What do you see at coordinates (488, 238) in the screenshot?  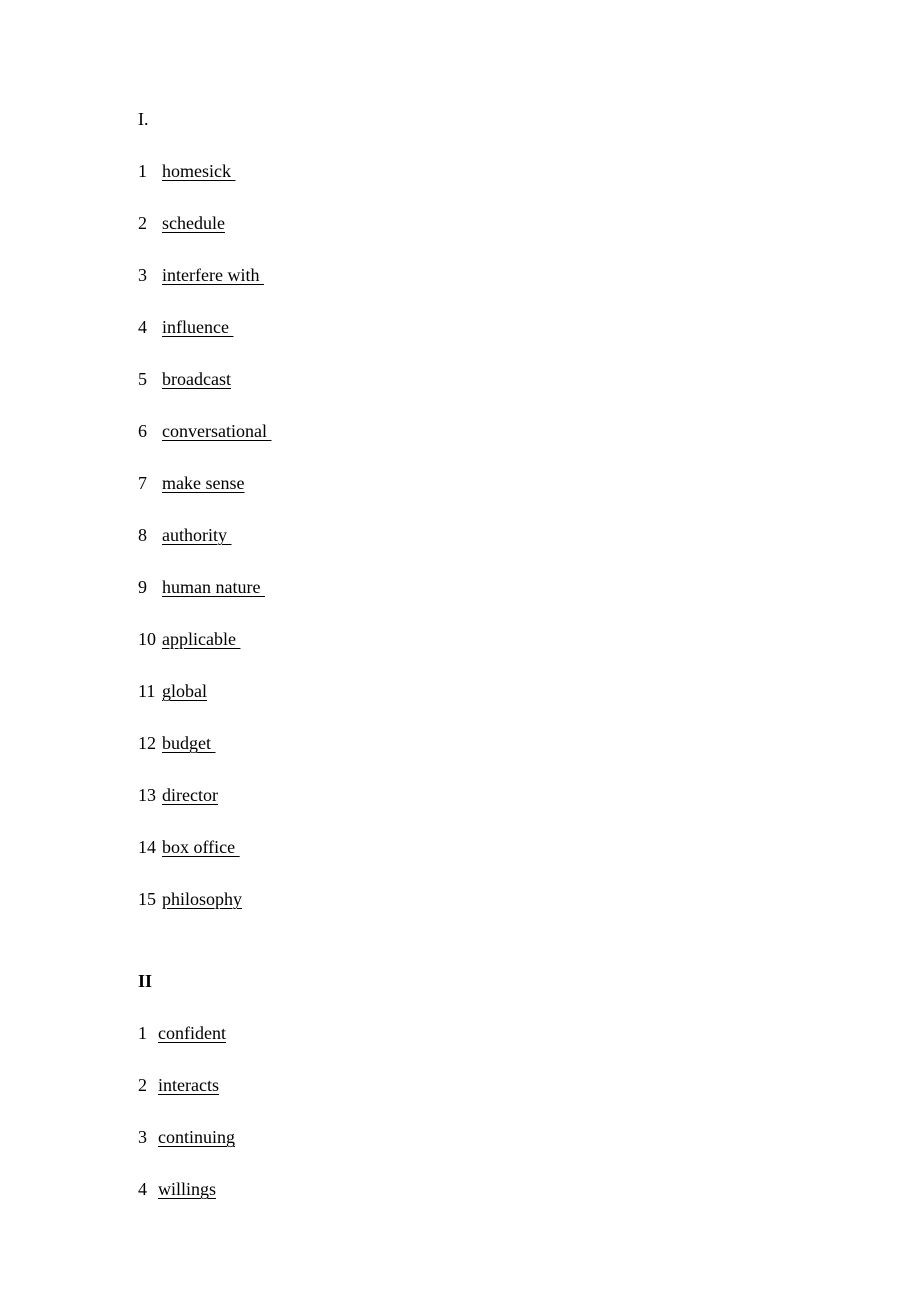 I see `answer-row-1-2: 2 schedule` at bounding box center [488, 238].